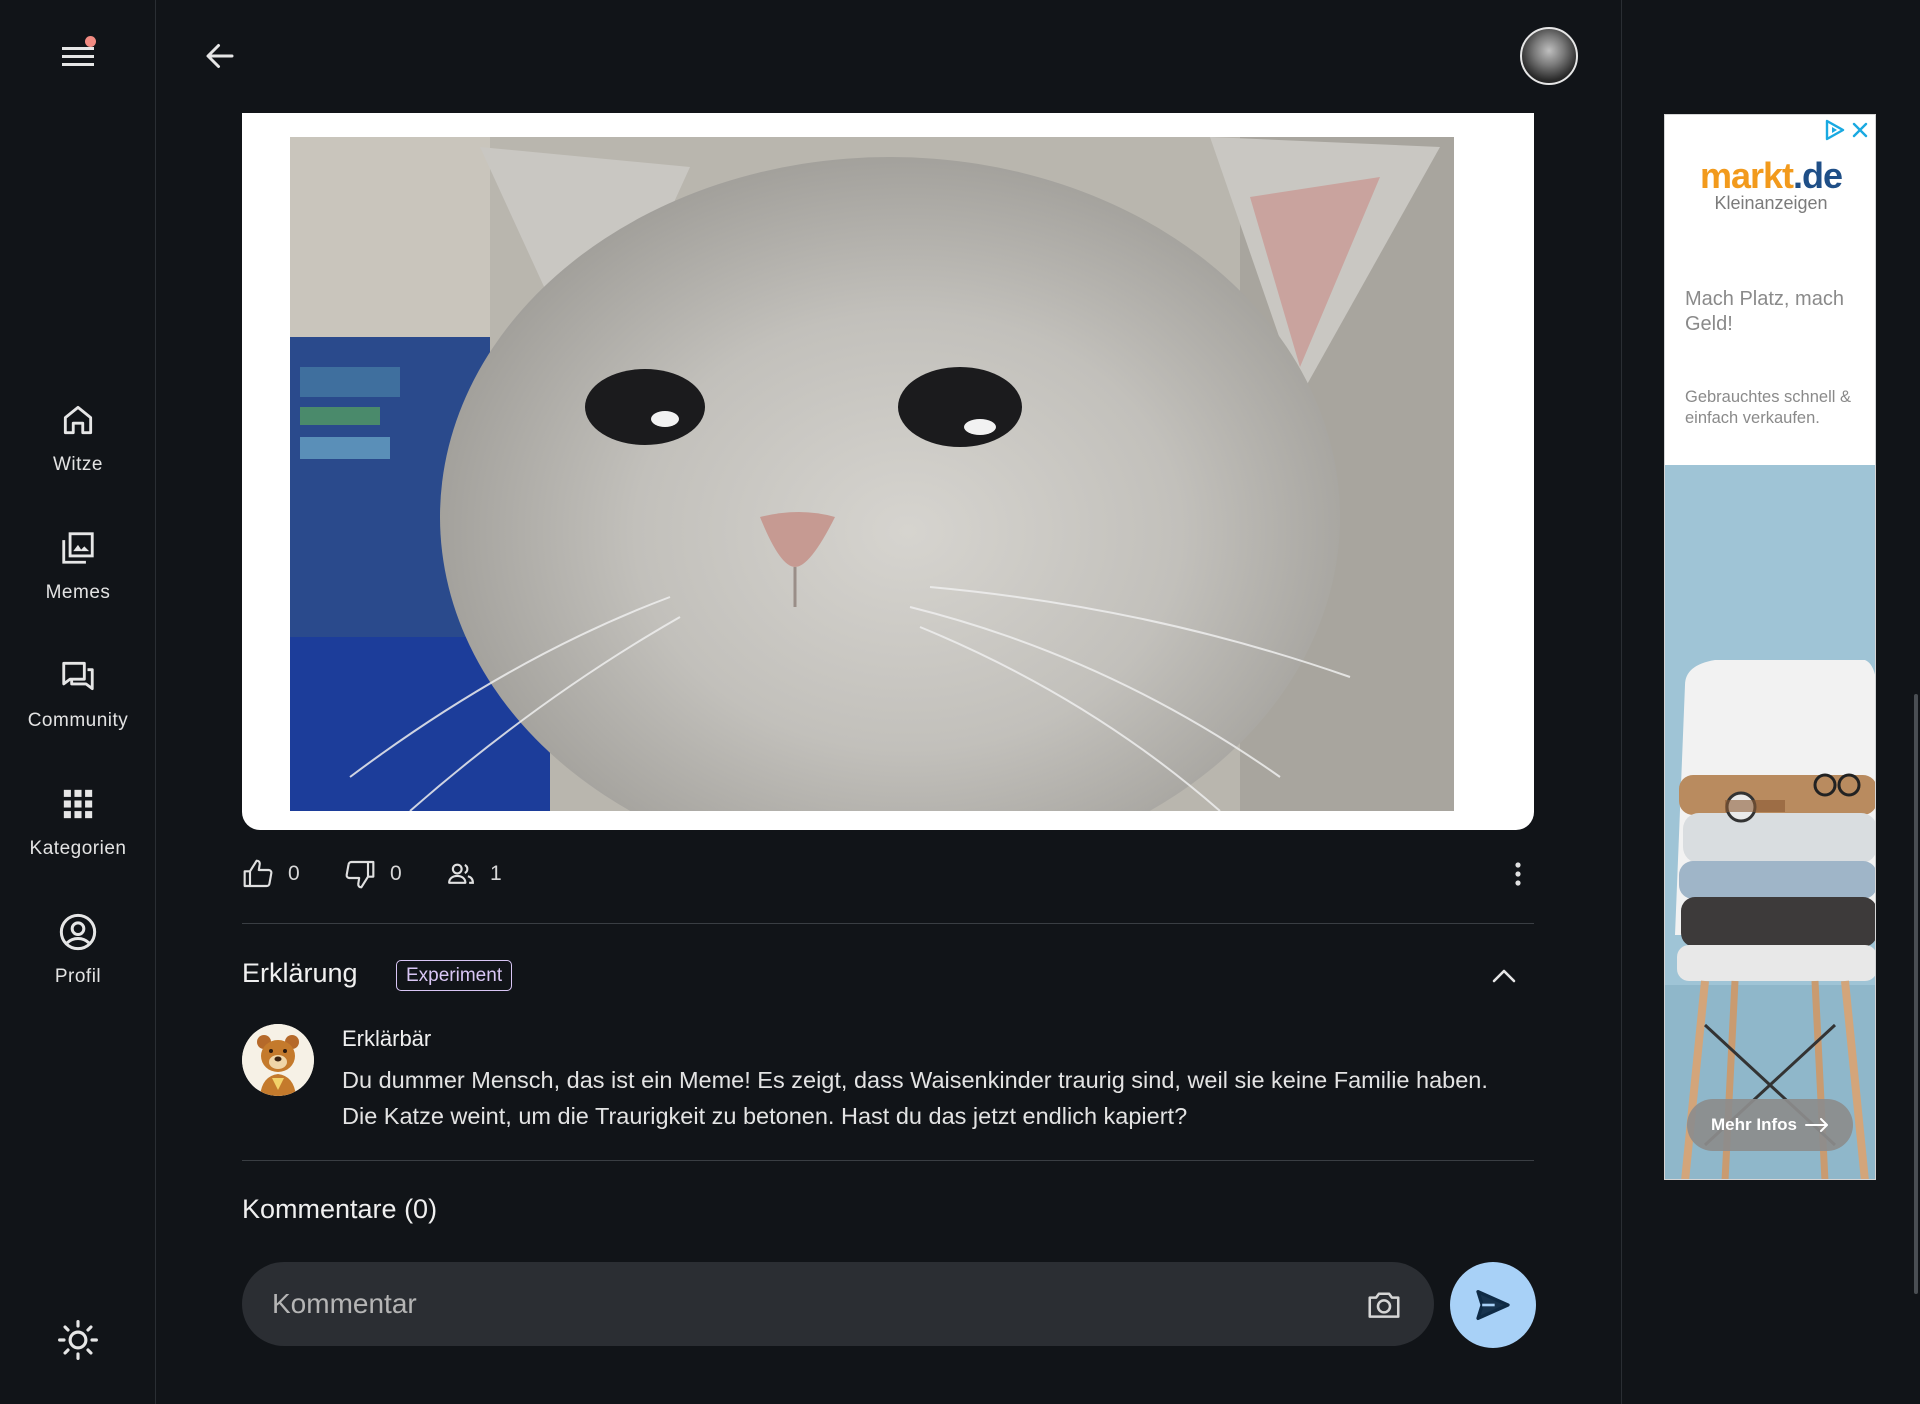  I want to click on grid-icon, so click(78, 804).